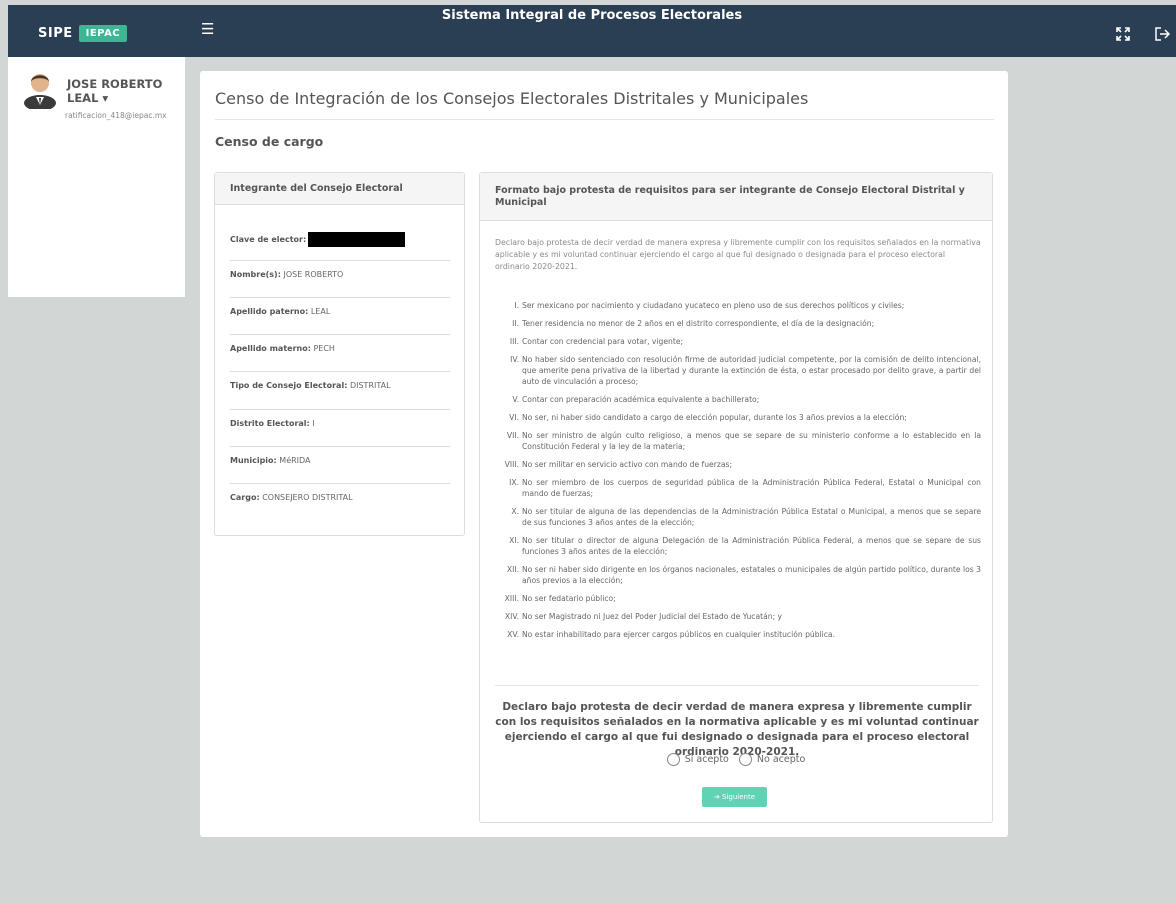  Describe the element at coordinates (255, 274) in the screenshot. I see `field-label: Nombre(s):` at that location.